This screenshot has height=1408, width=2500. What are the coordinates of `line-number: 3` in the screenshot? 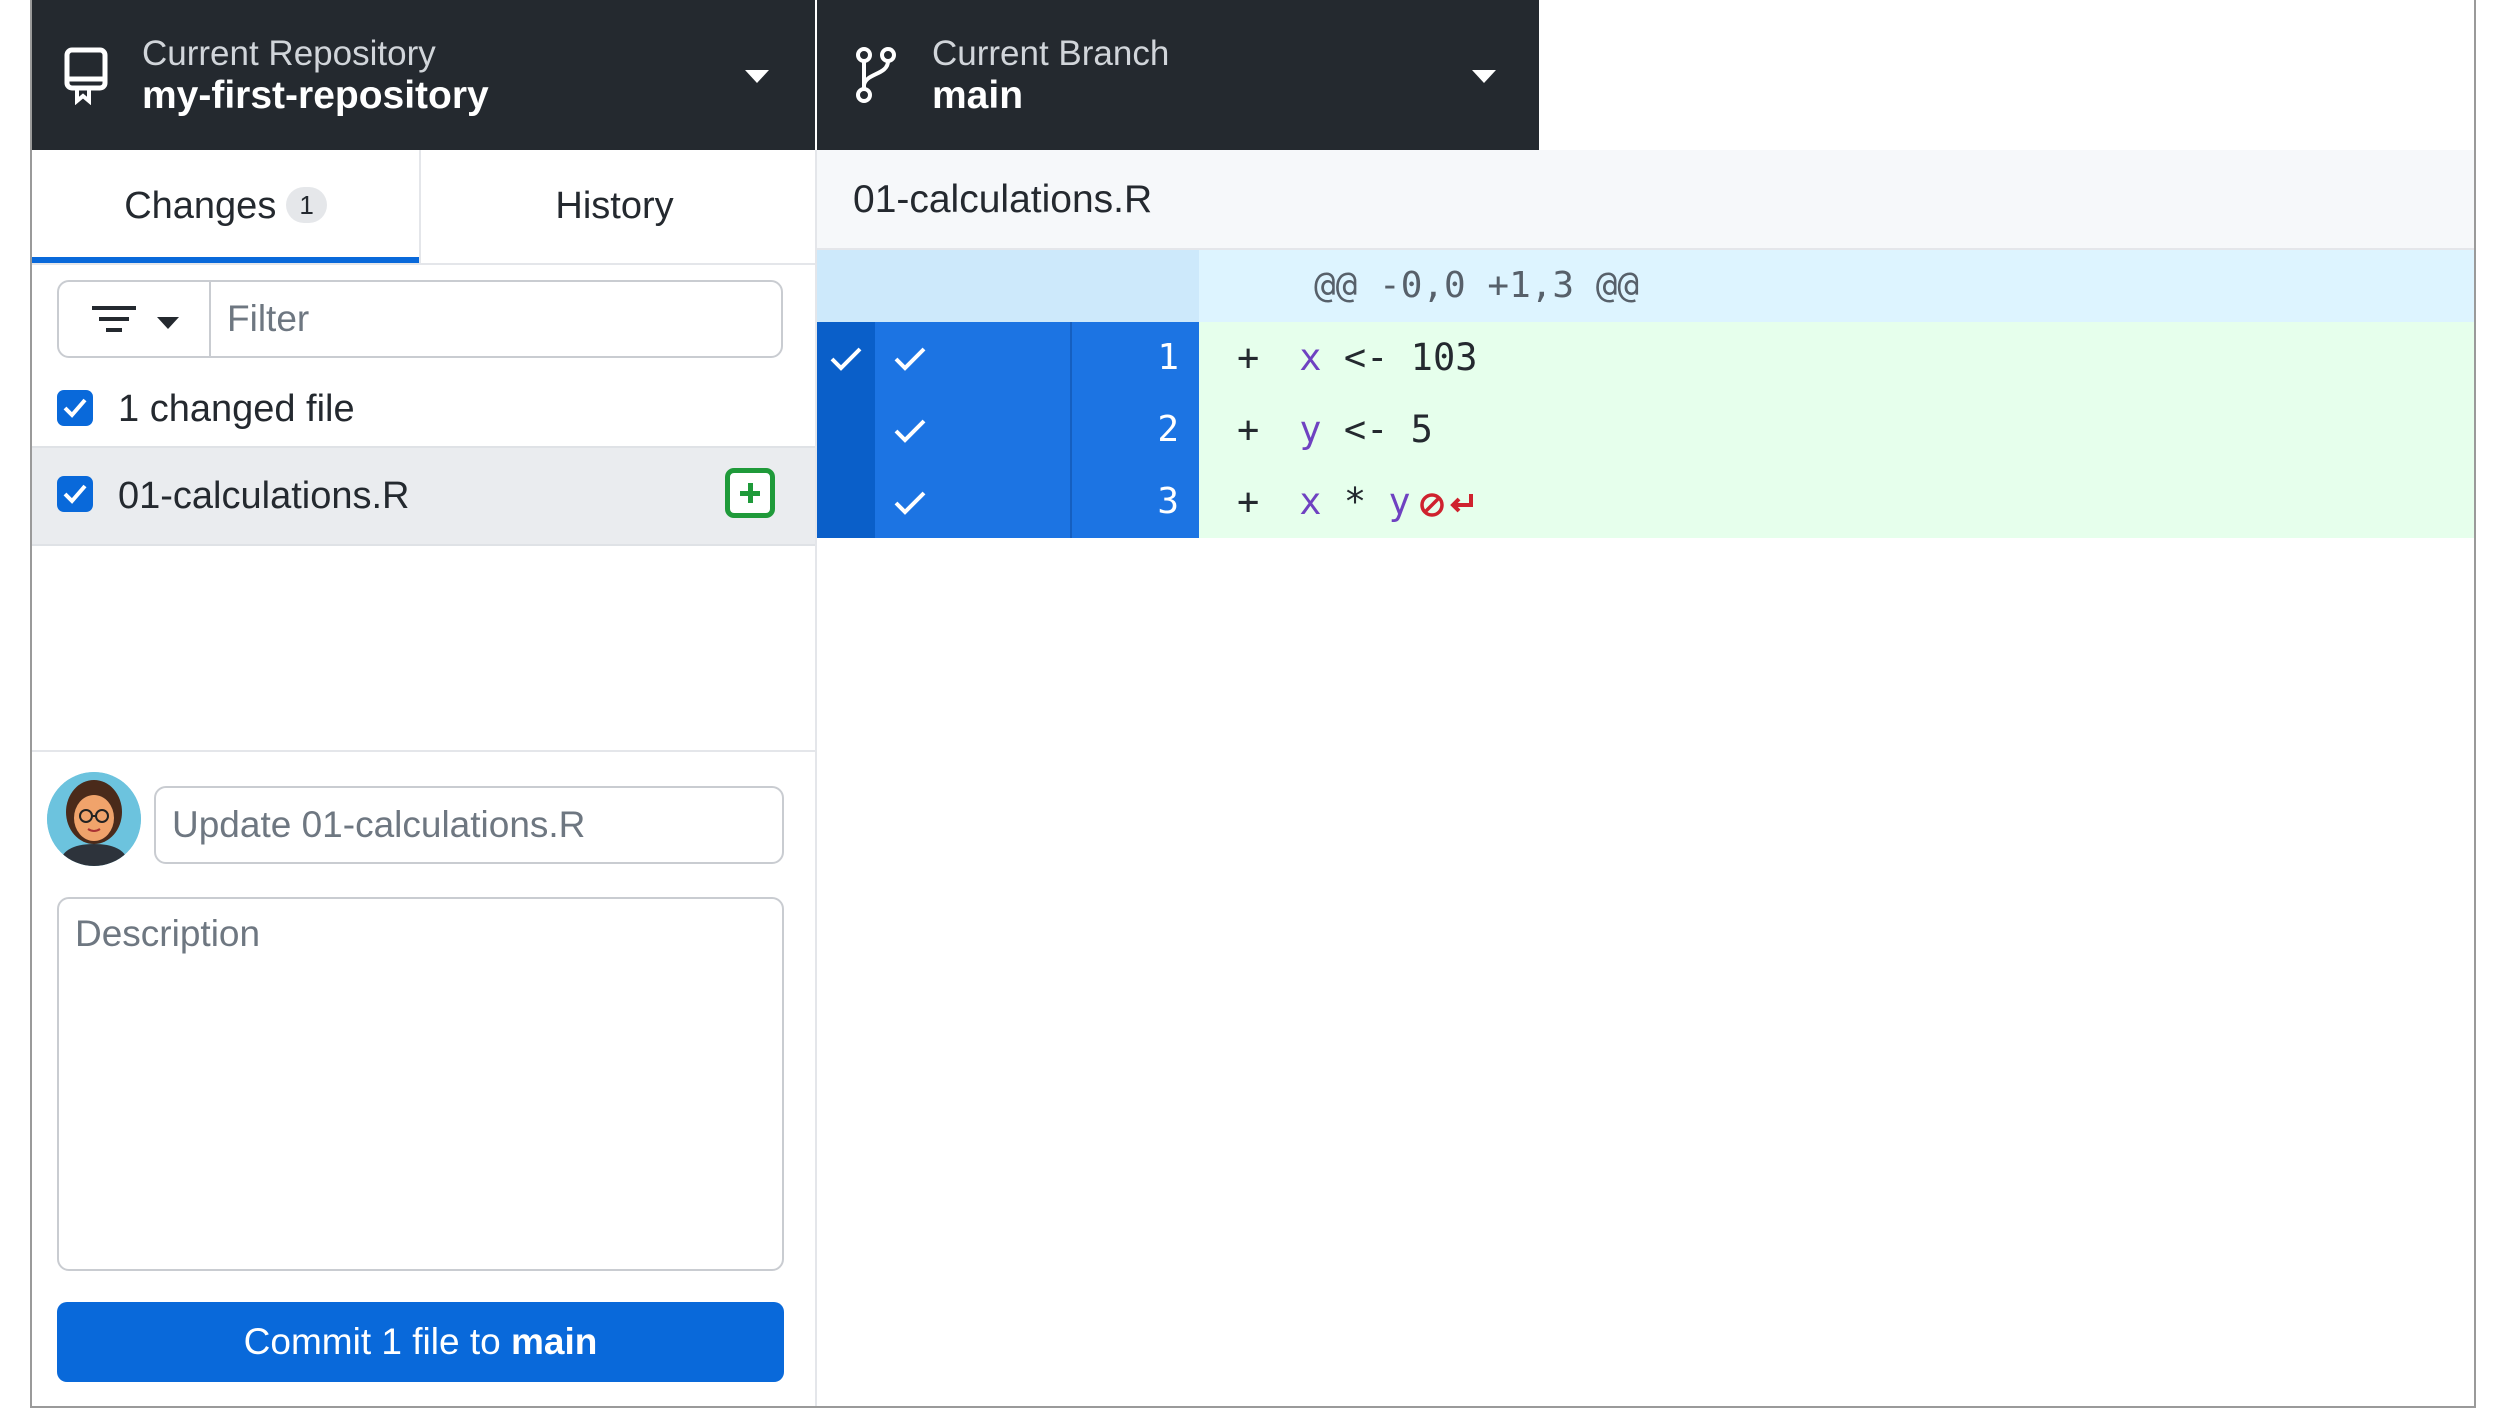 It's located at (1134, 502).